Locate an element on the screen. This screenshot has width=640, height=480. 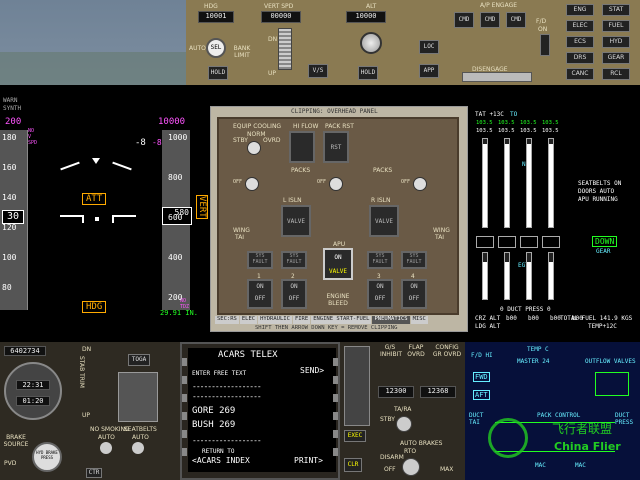
r-isln-switch: VALVE is located at coordinates (384, 221).